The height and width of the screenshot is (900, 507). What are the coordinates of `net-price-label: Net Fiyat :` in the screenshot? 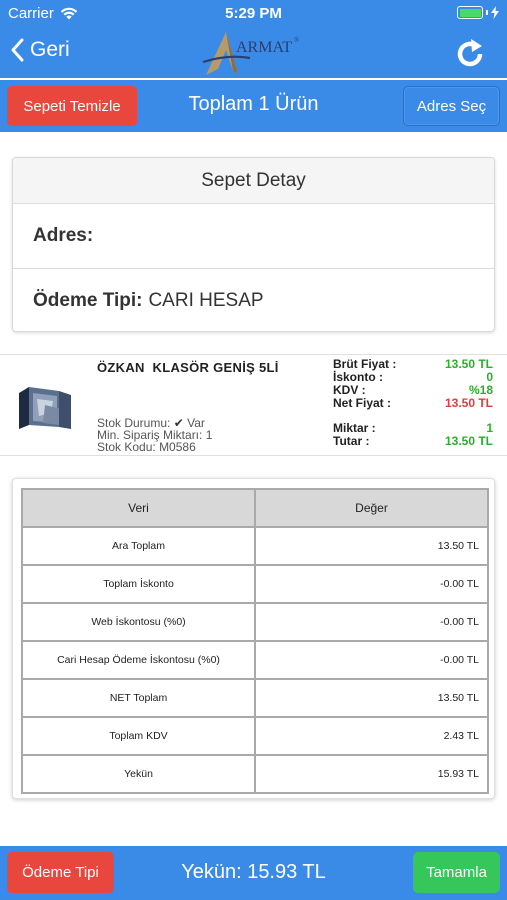 It's located at (362, 403).